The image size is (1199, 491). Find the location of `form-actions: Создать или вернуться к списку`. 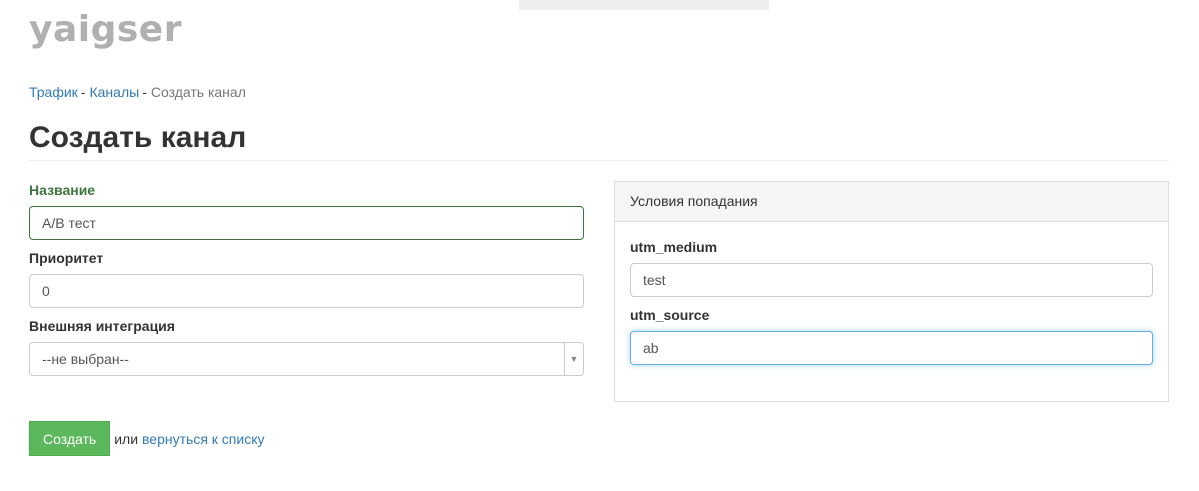

form-actions: Создать или вернуться к списку is located at coordinates (147, 438).